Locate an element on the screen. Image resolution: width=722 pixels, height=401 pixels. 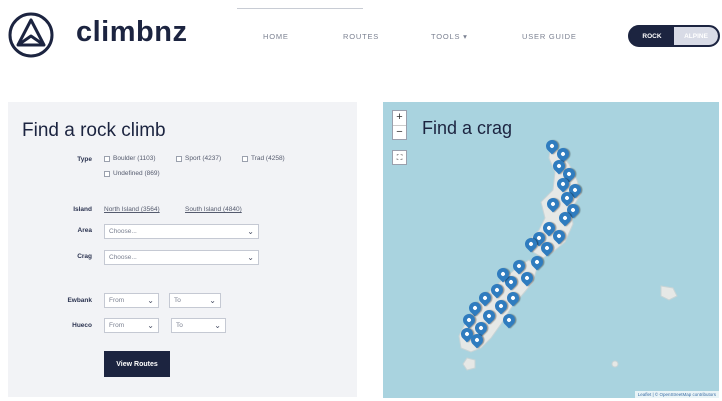
type-boulder-checkbox: Boulder (1103) is located at coordinates (130, 158).